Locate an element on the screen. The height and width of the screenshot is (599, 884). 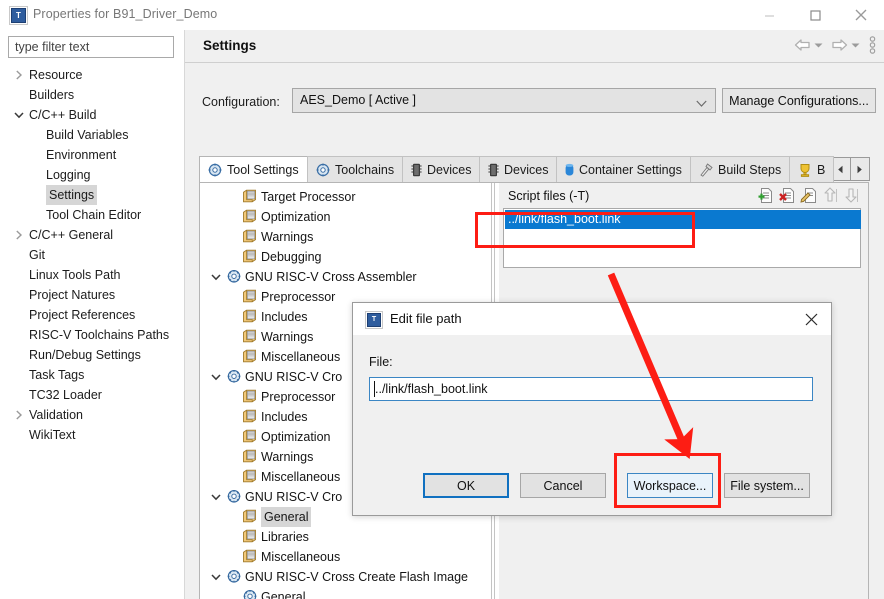
sidebar-item-tc32-loader: TC32 Loader is located at coordinates (92, 395).